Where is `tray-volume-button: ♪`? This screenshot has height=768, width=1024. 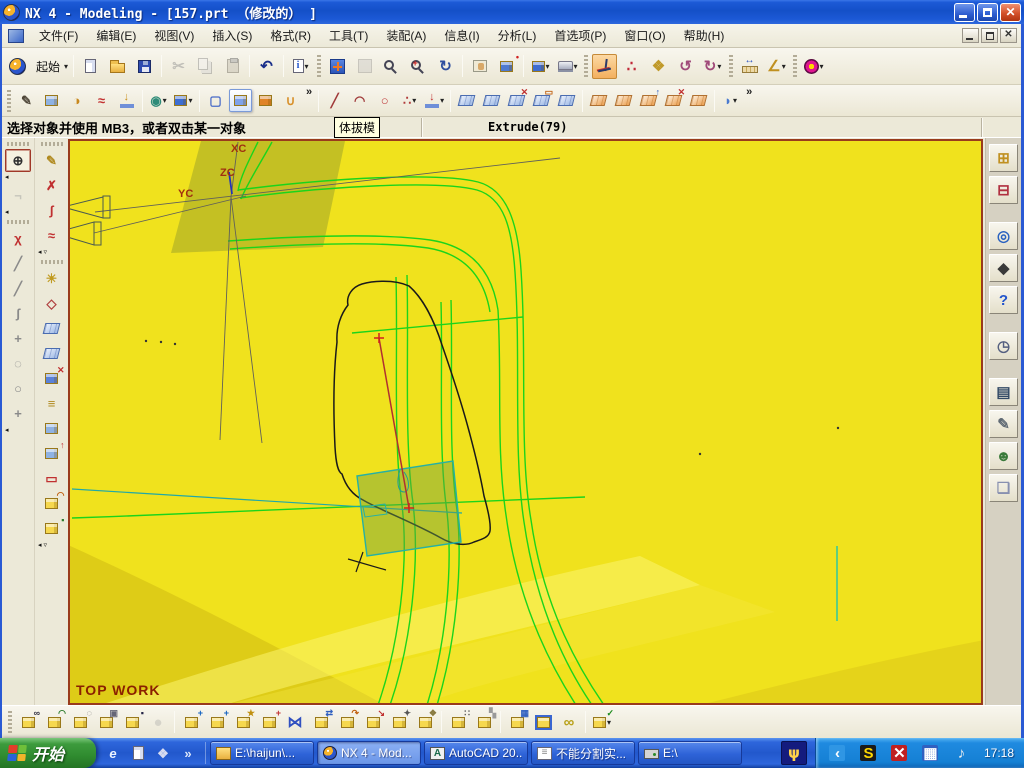 tray-volume-button: ♪ is located at coordinates (961, 753).